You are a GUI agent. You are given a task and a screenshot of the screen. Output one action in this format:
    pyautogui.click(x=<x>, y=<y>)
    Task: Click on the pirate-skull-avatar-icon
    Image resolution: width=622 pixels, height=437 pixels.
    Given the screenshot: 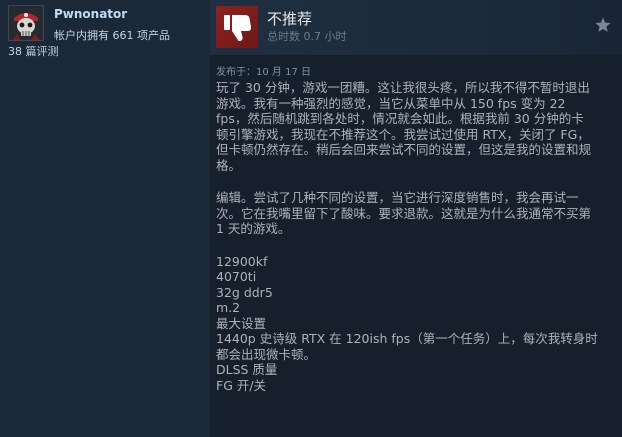 What is the action you would take?
    pyautogui.click(x=26, y=23)
    